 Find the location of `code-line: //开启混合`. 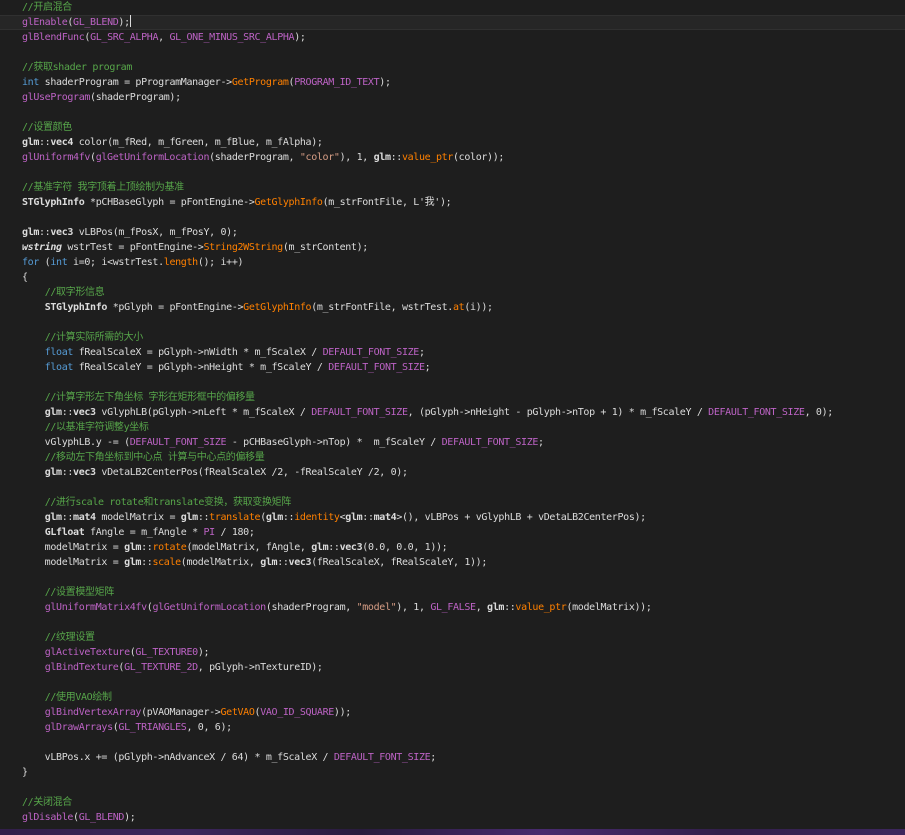

code-line: //开启混合 is located at coordinates (427, 7).